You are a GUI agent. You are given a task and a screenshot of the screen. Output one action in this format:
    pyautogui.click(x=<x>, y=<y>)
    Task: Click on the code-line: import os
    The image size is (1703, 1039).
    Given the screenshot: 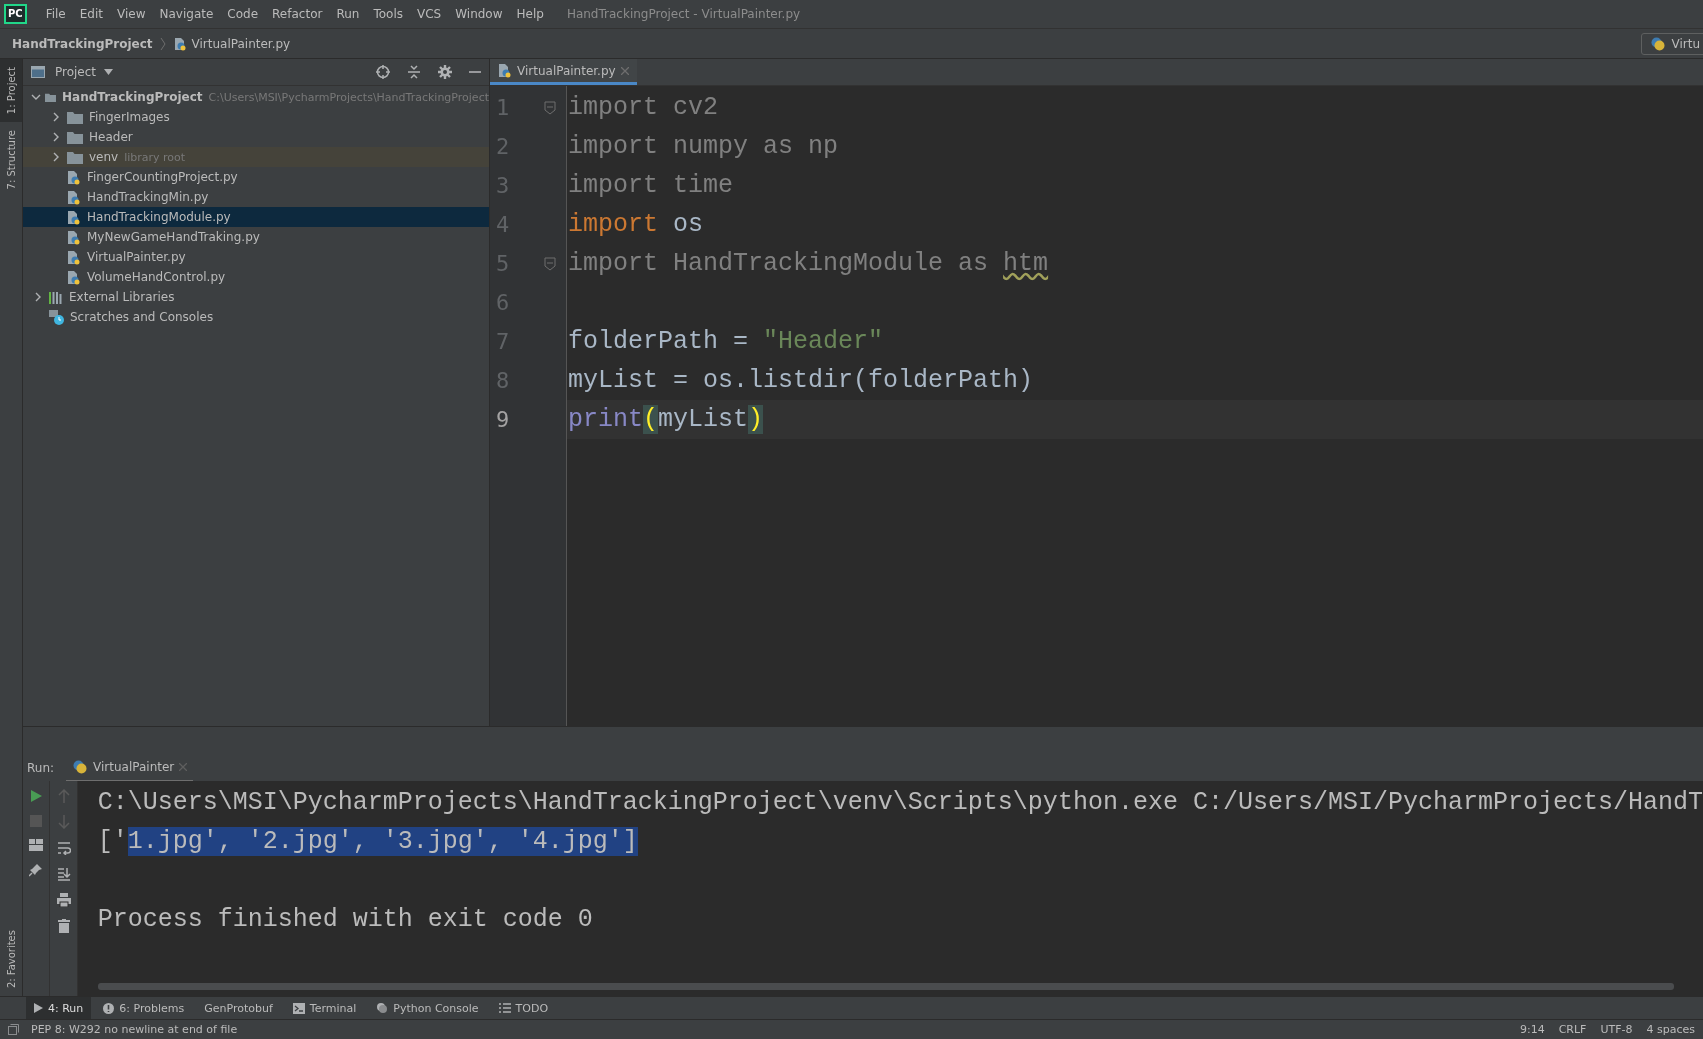 What is the action you would take?
    pyautogui.click(x=636, y=224)
    